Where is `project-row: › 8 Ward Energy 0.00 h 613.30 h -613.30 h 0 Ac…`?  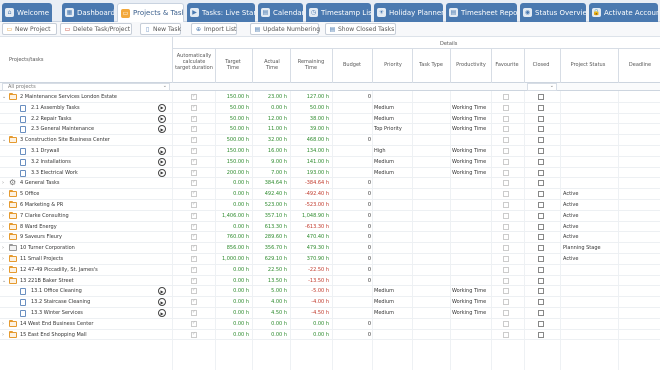 project-row: › 8 Ward Energy 0.00 h 613.30 h -613.30 h 0 Ac… is located at coordinates (330, 227).